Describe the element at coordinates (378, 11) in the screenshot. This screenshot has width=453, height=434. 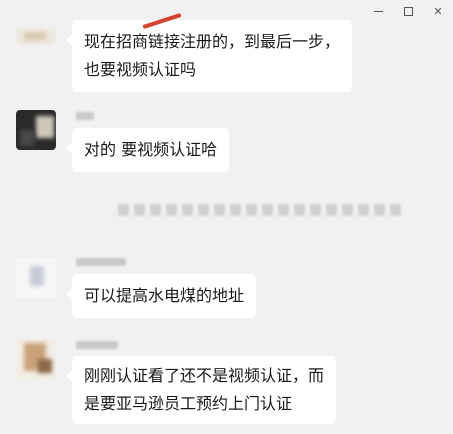
I see `minimize-button` at that location.